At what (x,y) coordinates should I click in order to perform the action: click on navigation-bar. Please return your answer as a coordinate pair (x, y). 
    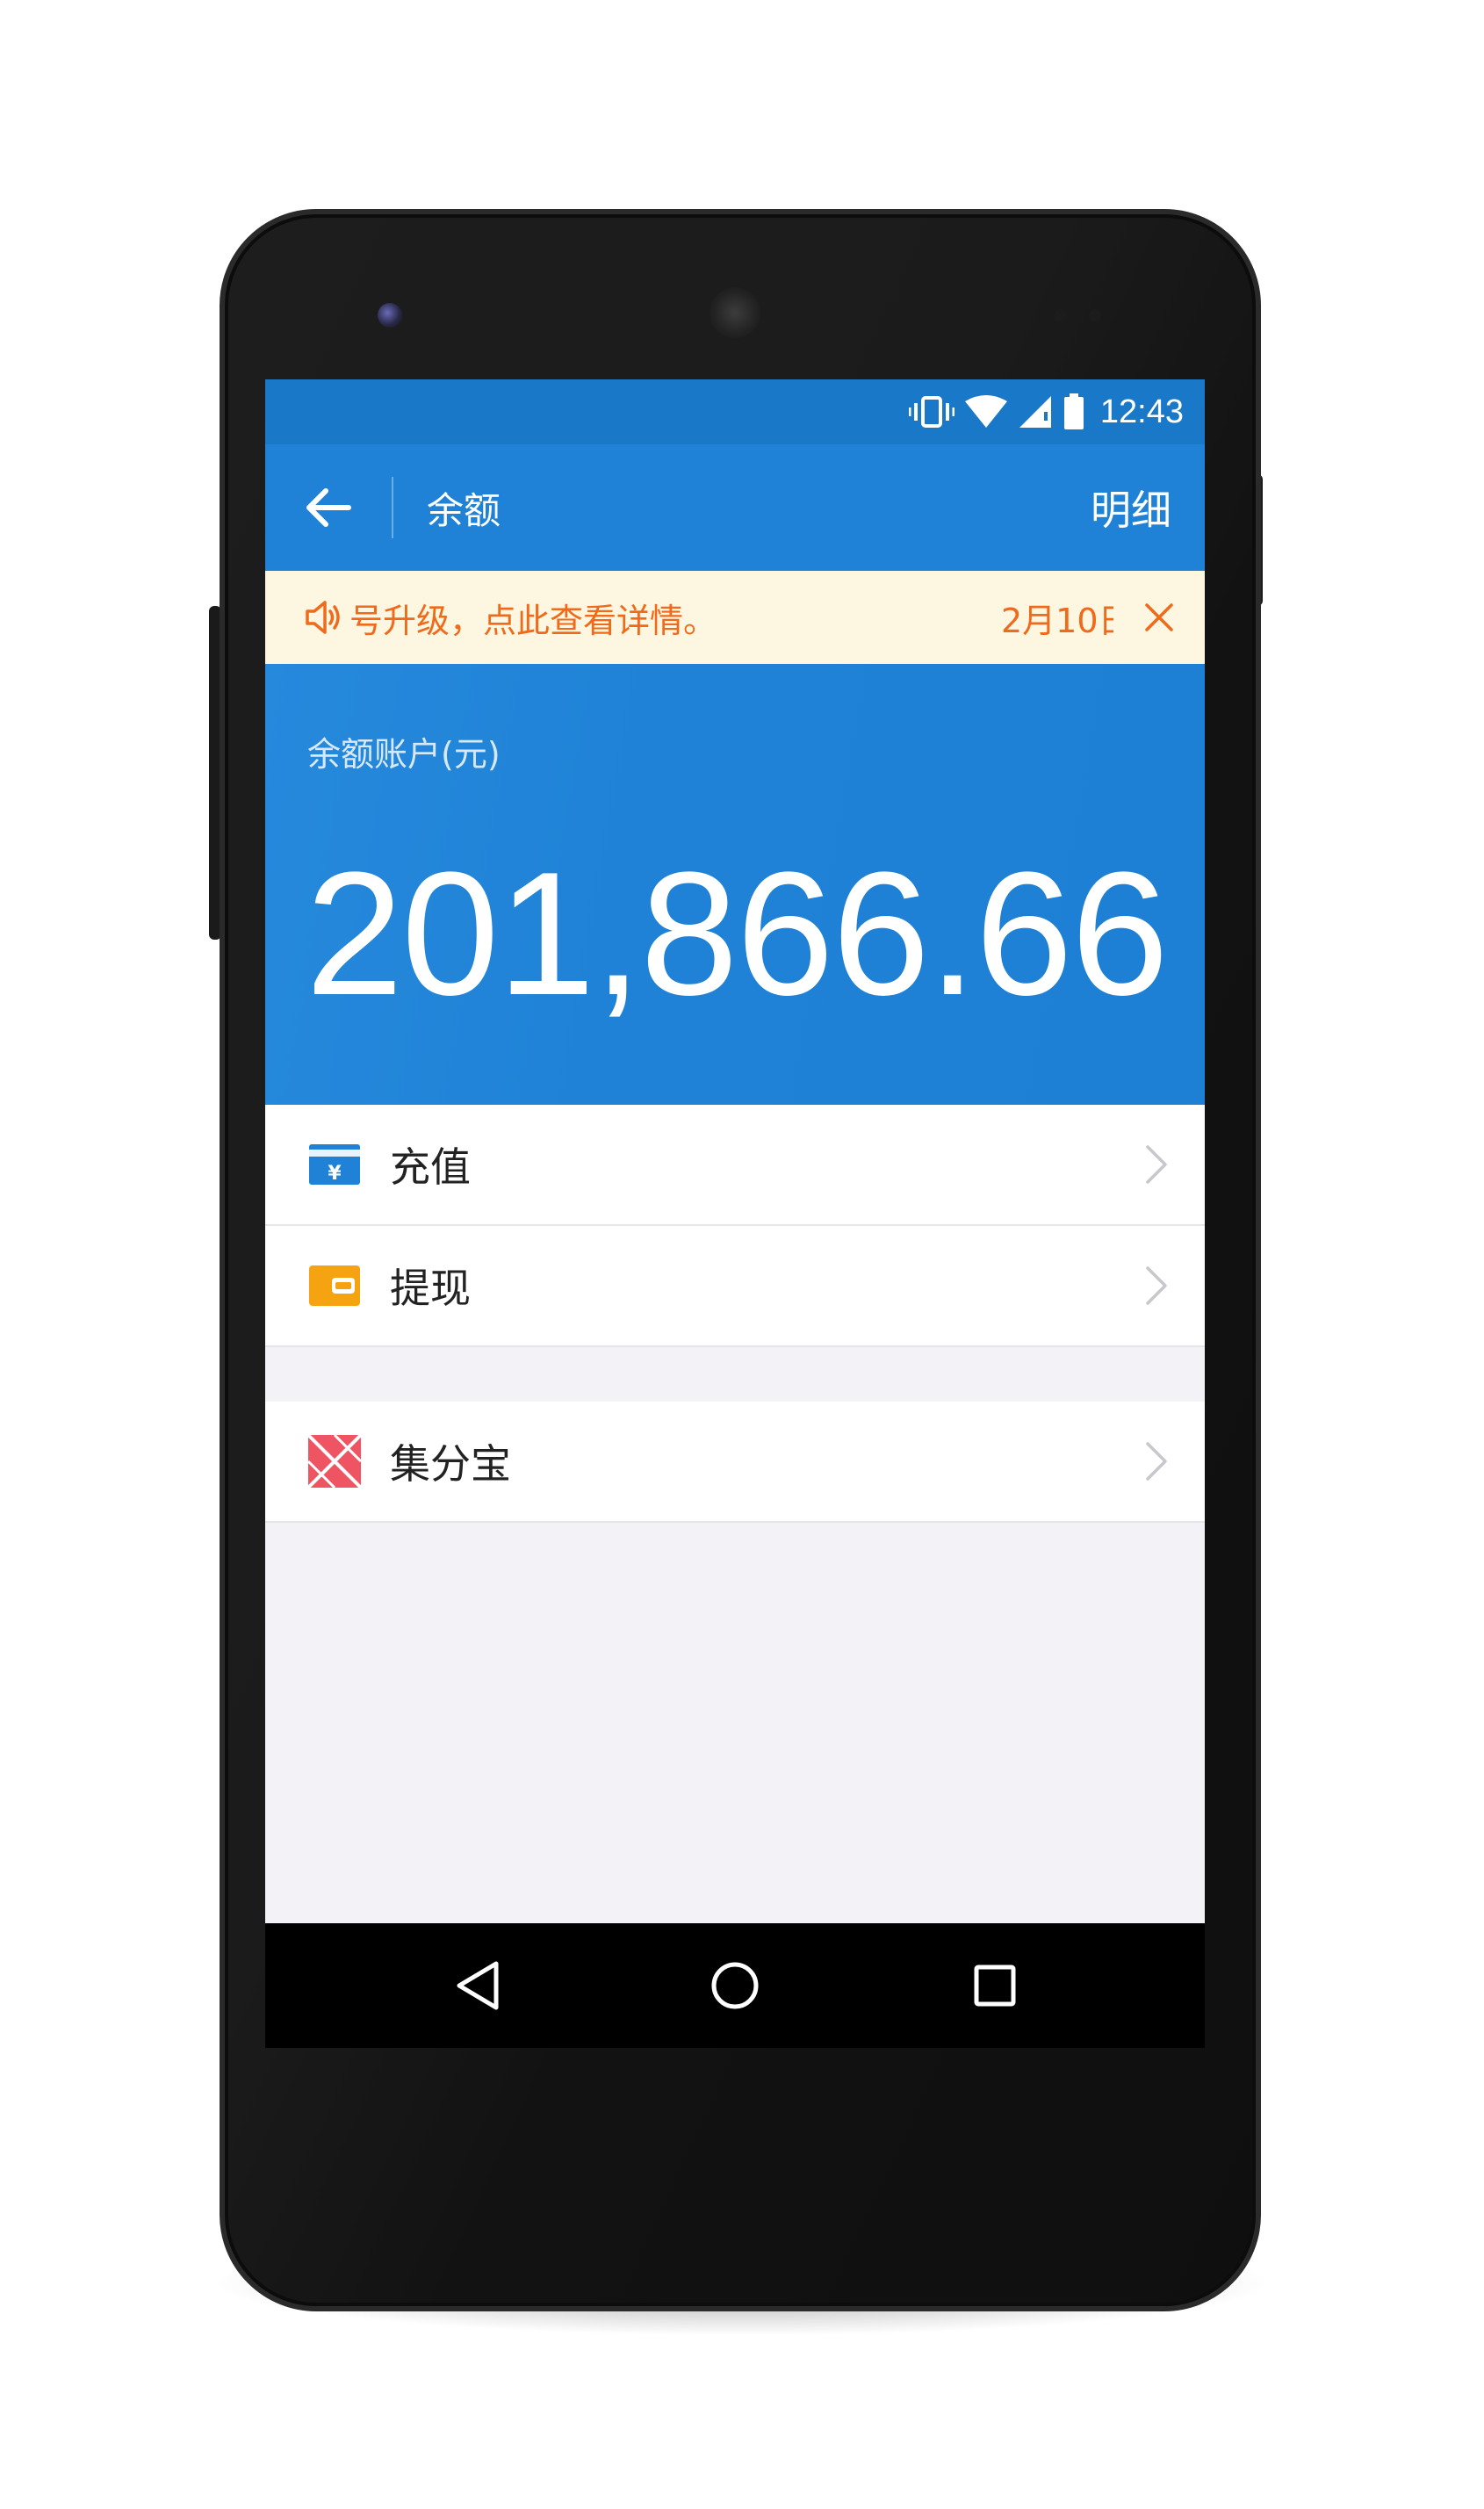
    Looking at the image, I should click on (735, 1985).